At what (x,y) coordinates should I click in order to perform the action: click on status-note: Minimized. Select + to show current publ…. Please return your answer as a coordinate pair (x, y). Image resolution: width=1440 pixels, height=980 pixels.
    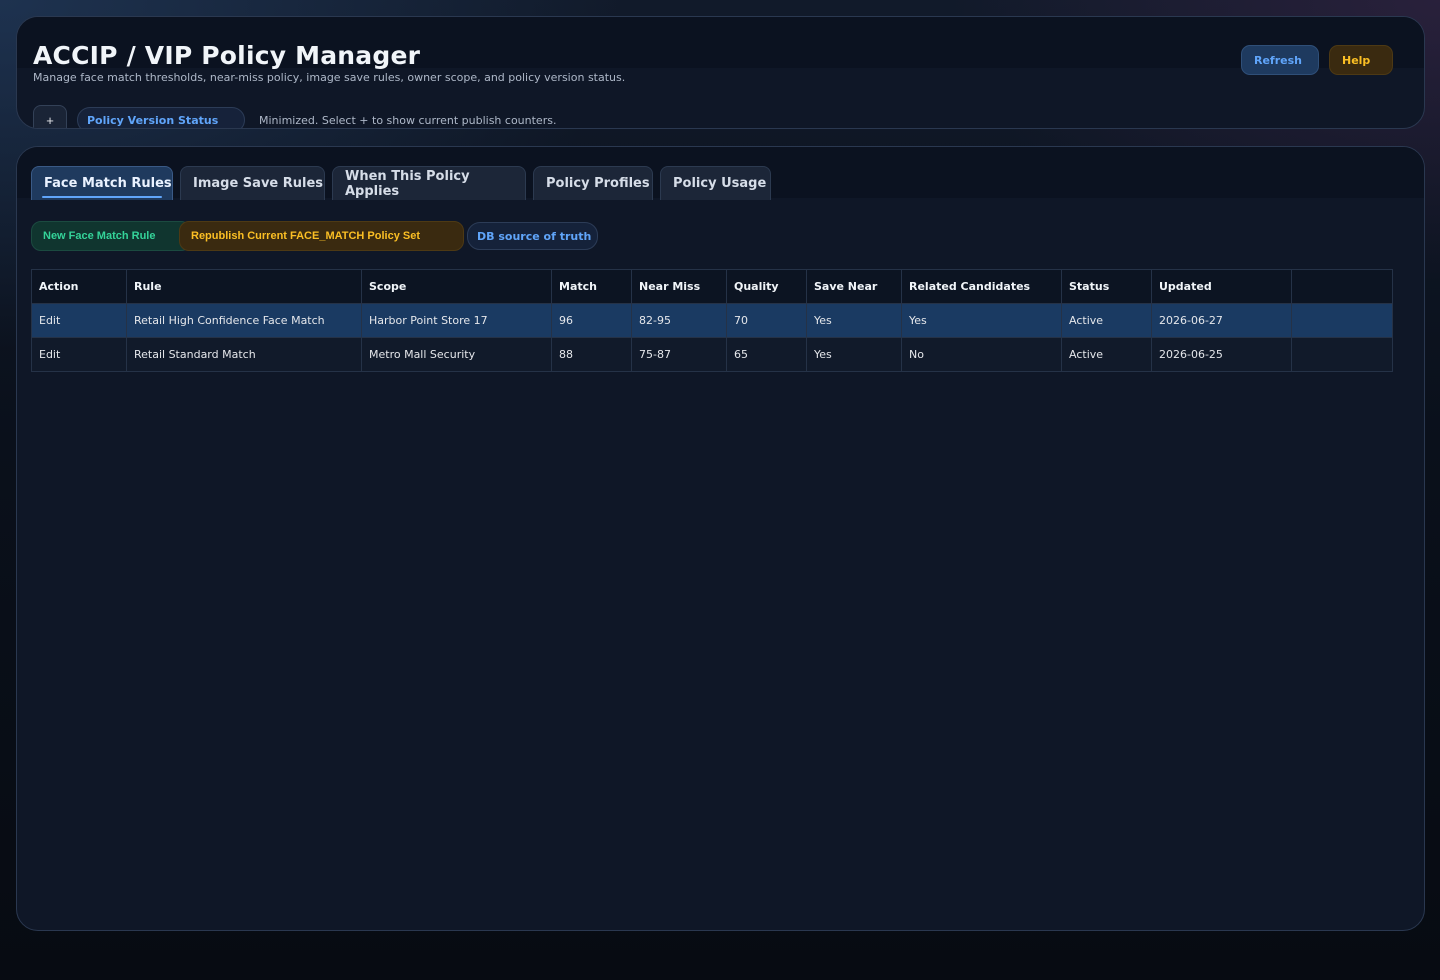
    Looking at the image, I should click on (408, 120).